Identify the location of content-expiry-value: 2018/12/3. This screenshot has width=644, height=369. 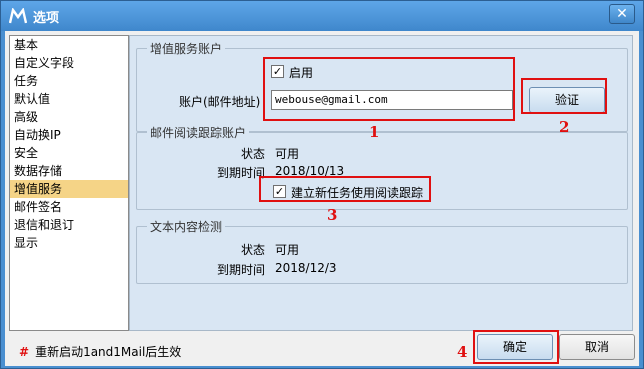
(306, 268).